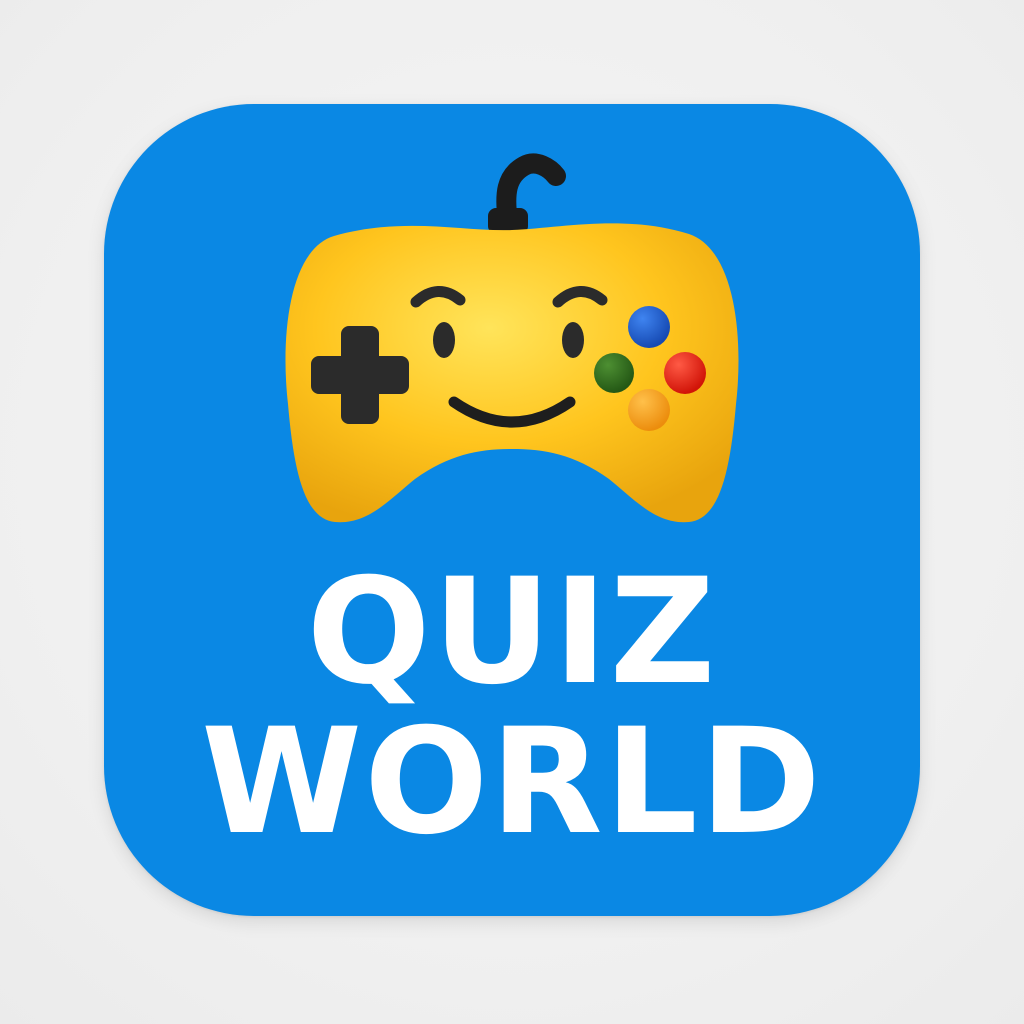  I want to click on app-title-line-1: QUIZ, so click(512, 632).